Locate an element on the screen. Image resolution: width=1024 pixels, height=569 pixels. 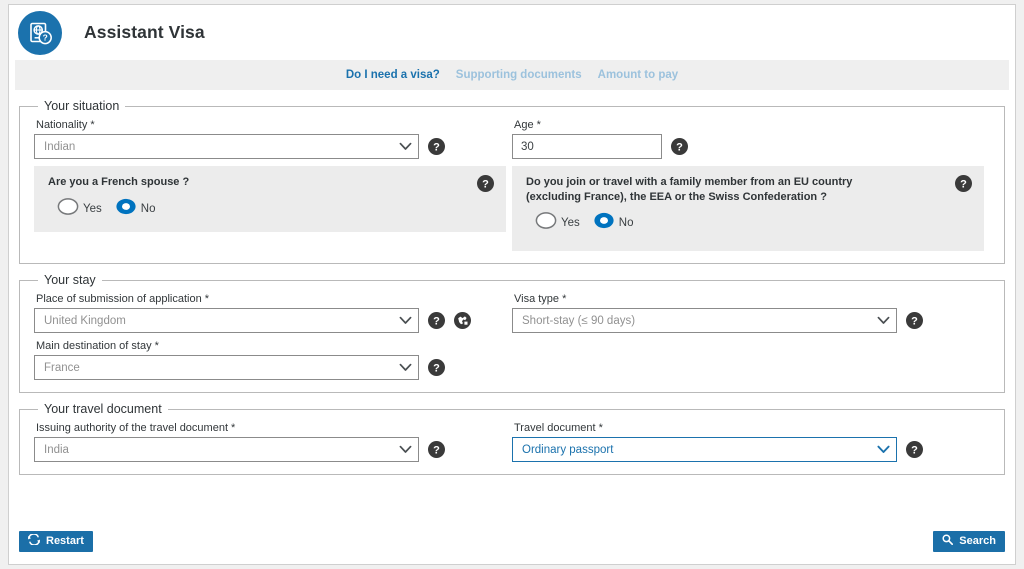
main-destination-value: France is located at coordinates (62, 367).